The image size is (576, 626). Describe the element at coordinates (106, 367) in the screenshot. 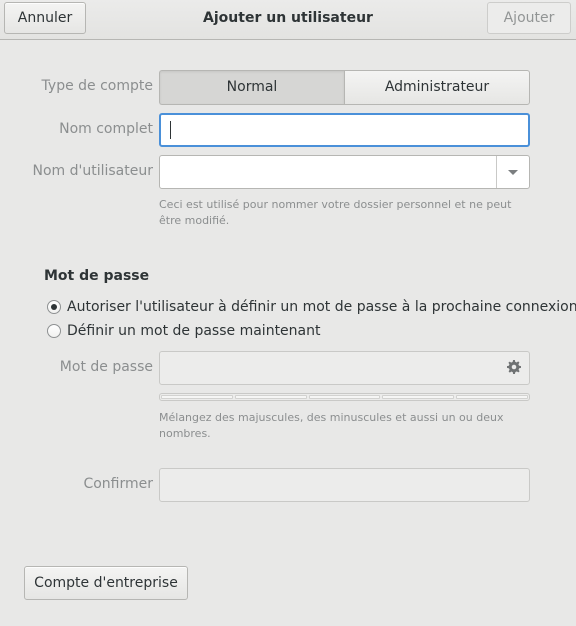

I see `password-label: Mot de passe` at that location.